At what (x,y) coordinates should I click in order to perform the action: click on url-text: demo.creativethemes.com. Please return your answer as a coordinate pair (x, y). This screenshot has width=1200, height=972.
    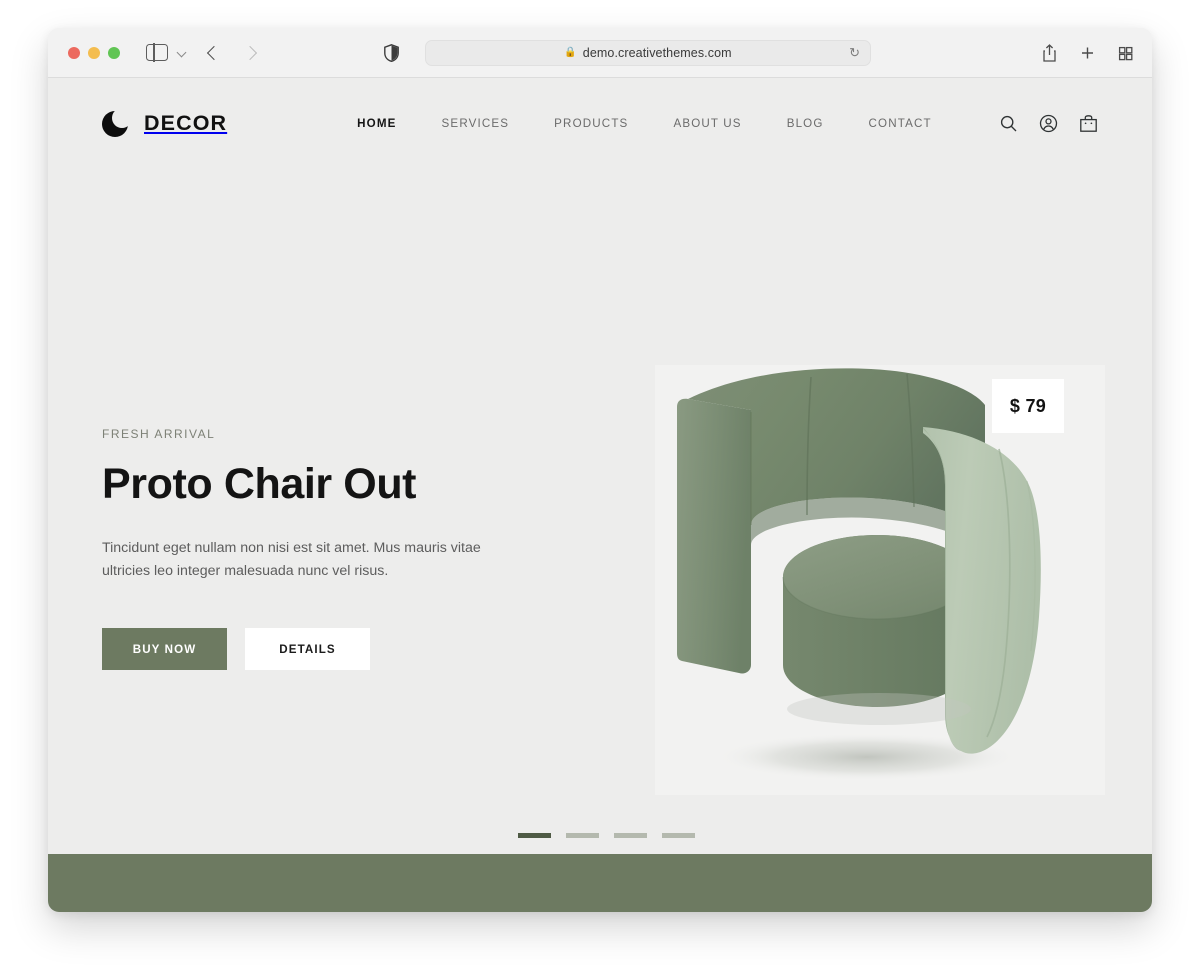
    Looking at the image, I should click on (657, 52).